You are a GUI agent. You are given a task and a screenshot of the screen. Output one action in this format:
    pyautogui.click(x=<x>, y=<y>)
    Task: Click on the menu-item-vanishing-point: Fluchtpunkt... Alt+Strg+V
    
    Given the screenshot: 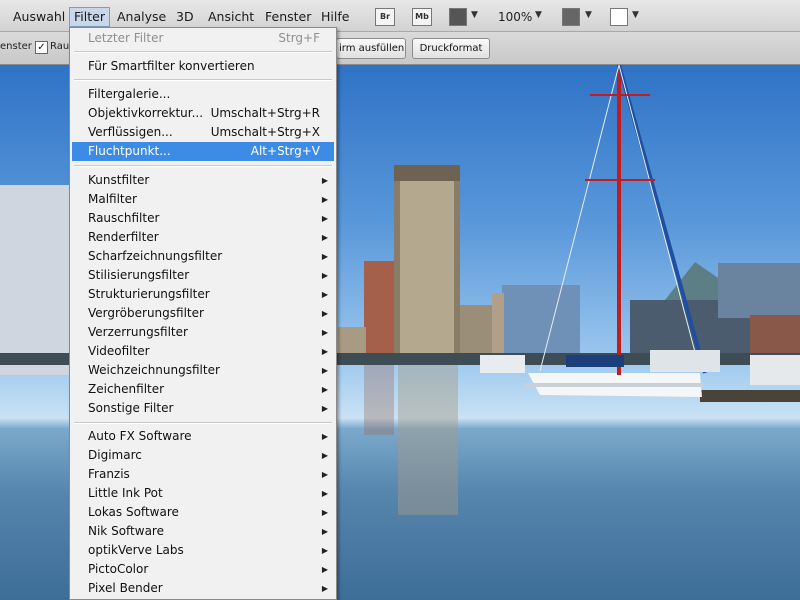 What is the action you would take?
    pyautogui.click(x=203, y=151)
    